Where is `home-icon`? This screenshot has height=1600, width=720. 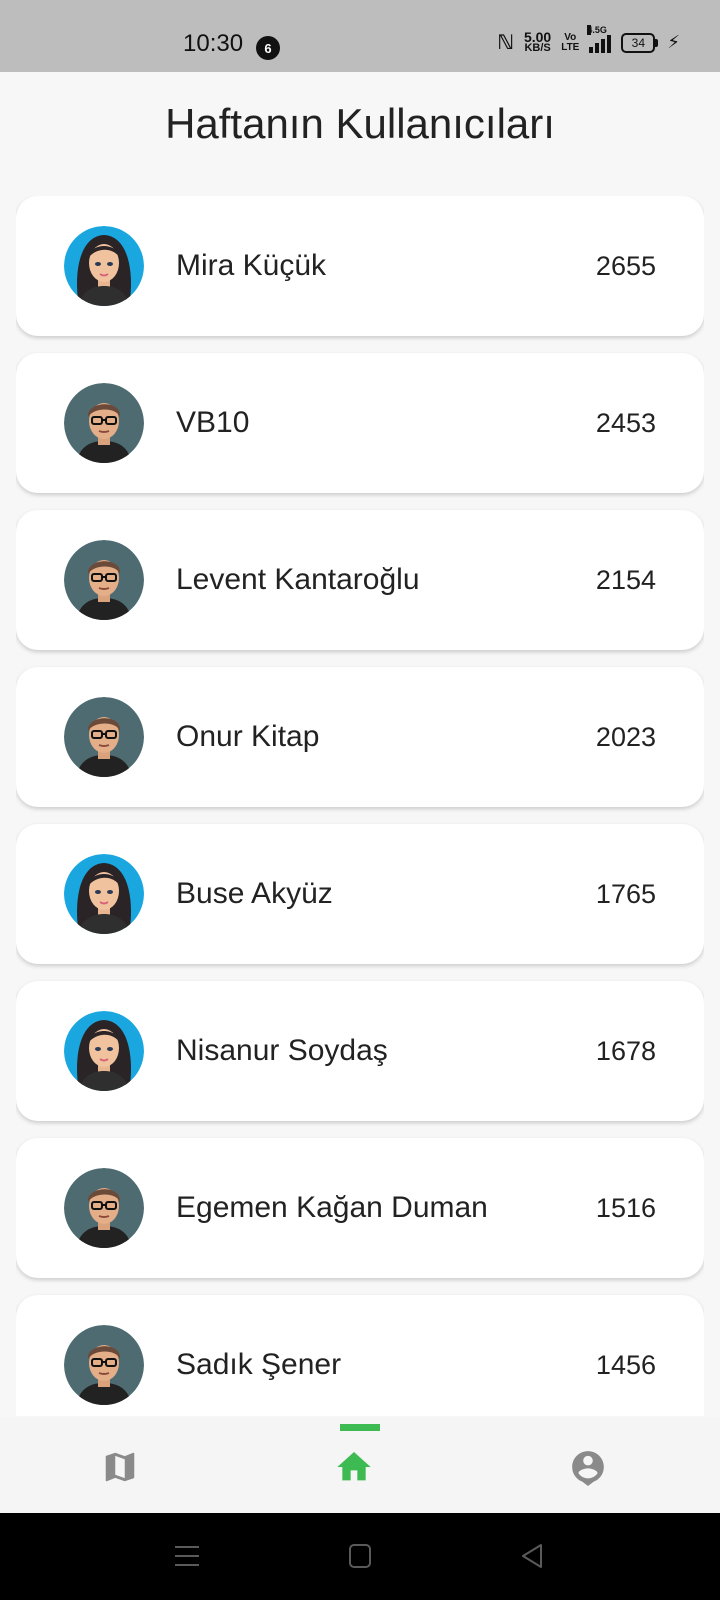
home-icon is located at coordinates (354, 1466).